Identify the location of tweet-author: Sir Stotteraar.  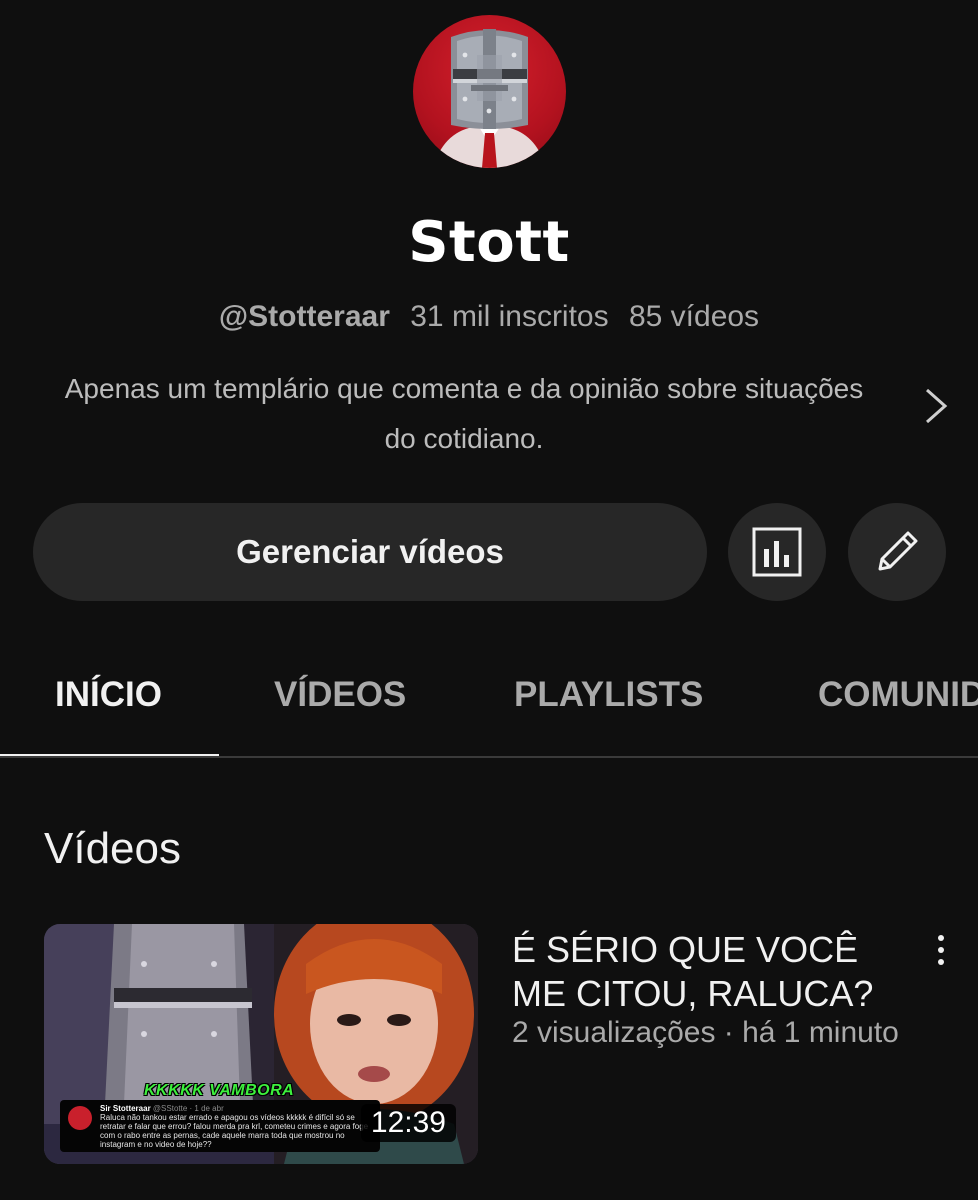
(125, 1108).